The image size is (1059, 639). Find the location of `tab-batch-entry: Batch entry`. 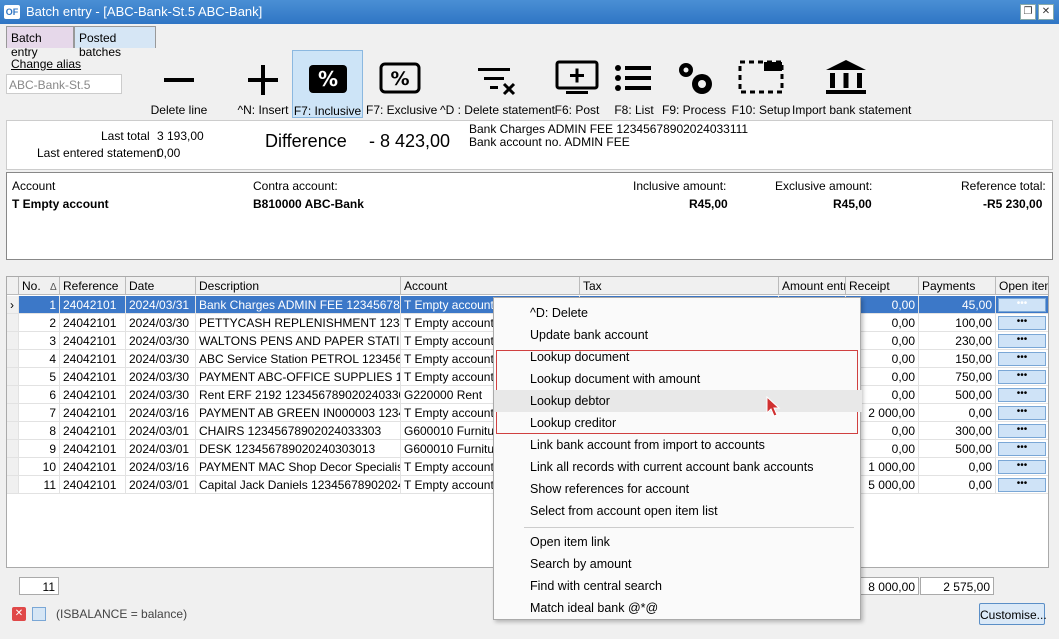

tab-batch-entry: Batch entry is located at coordinates (40, 42).